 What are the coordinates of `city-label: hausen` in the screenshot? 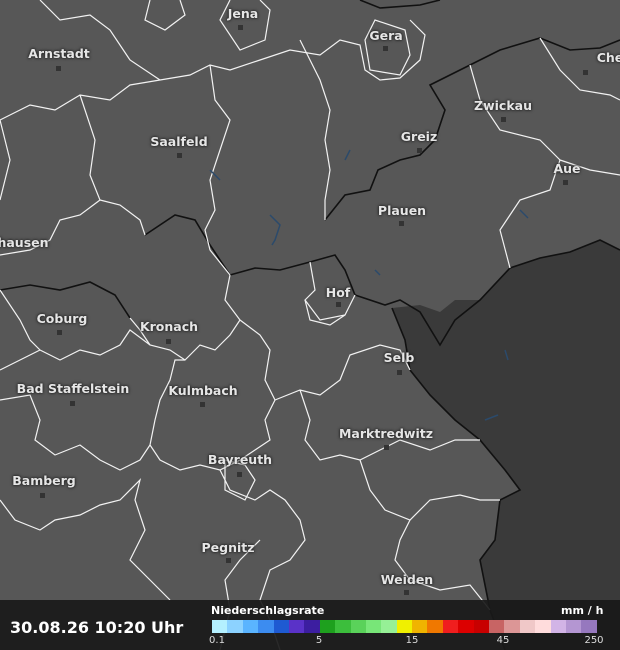 It's located at (24, 242).